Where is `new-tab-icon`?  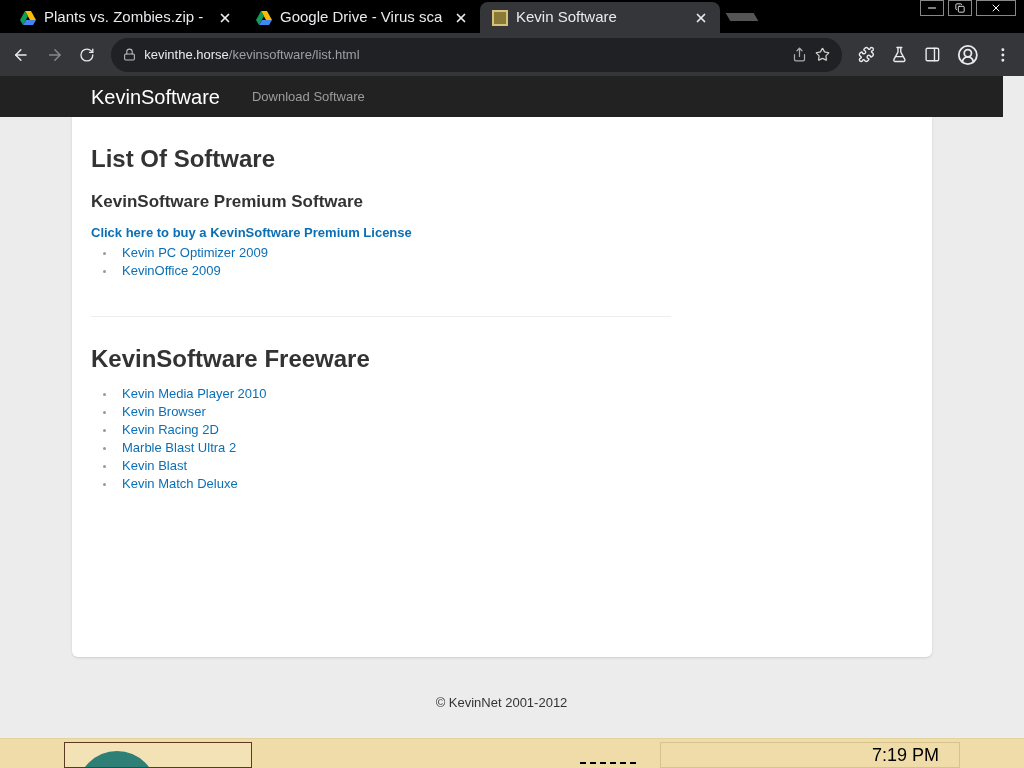
new-tab-icon is located at coordinates (742, 17).